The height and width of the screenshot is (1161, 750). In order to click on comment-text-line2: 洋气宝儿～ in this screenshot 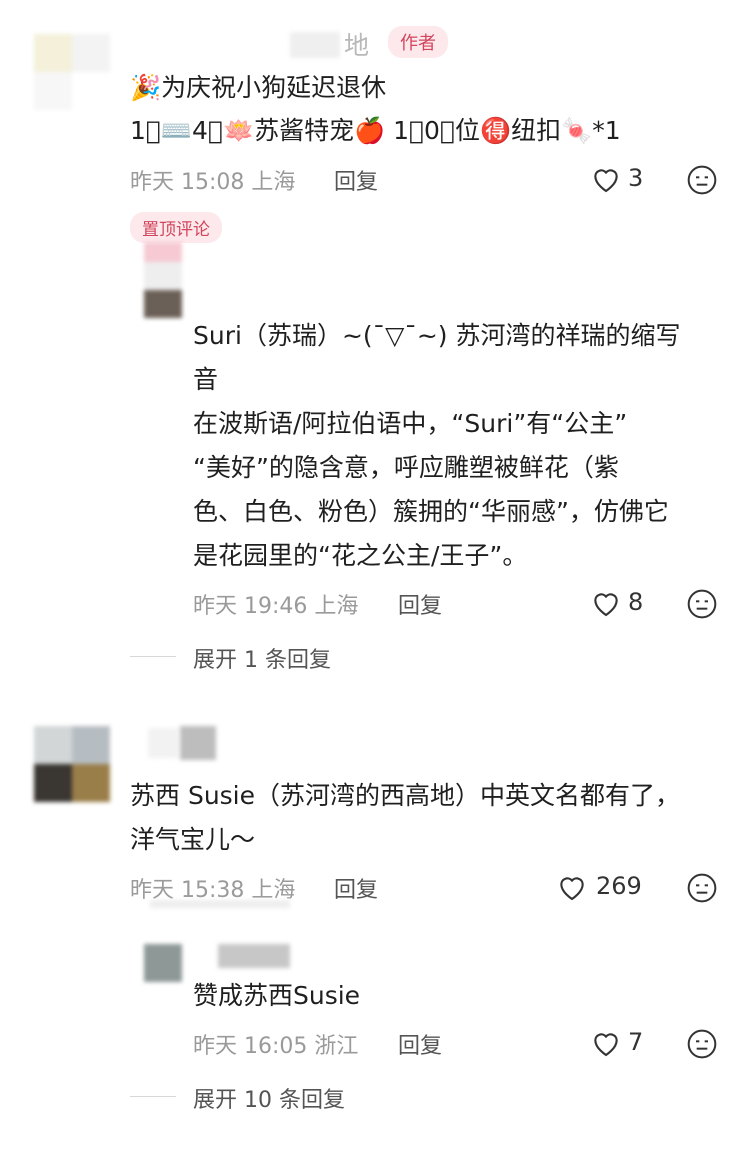, I will do `click(193, 839)`.